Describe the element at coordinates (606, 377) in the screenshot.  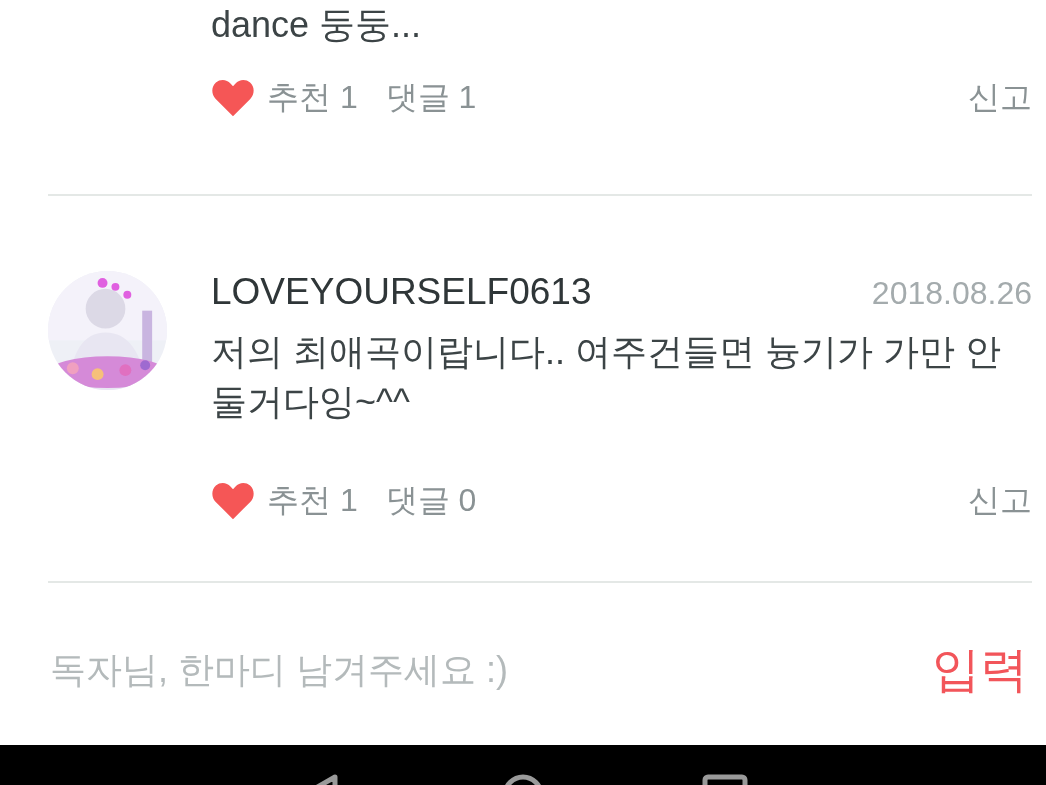
I see `comment-text: 저의 최애곡이랍니다.. 여주건들면 늉기가 가만 안둘거다잉~^^` at that location.